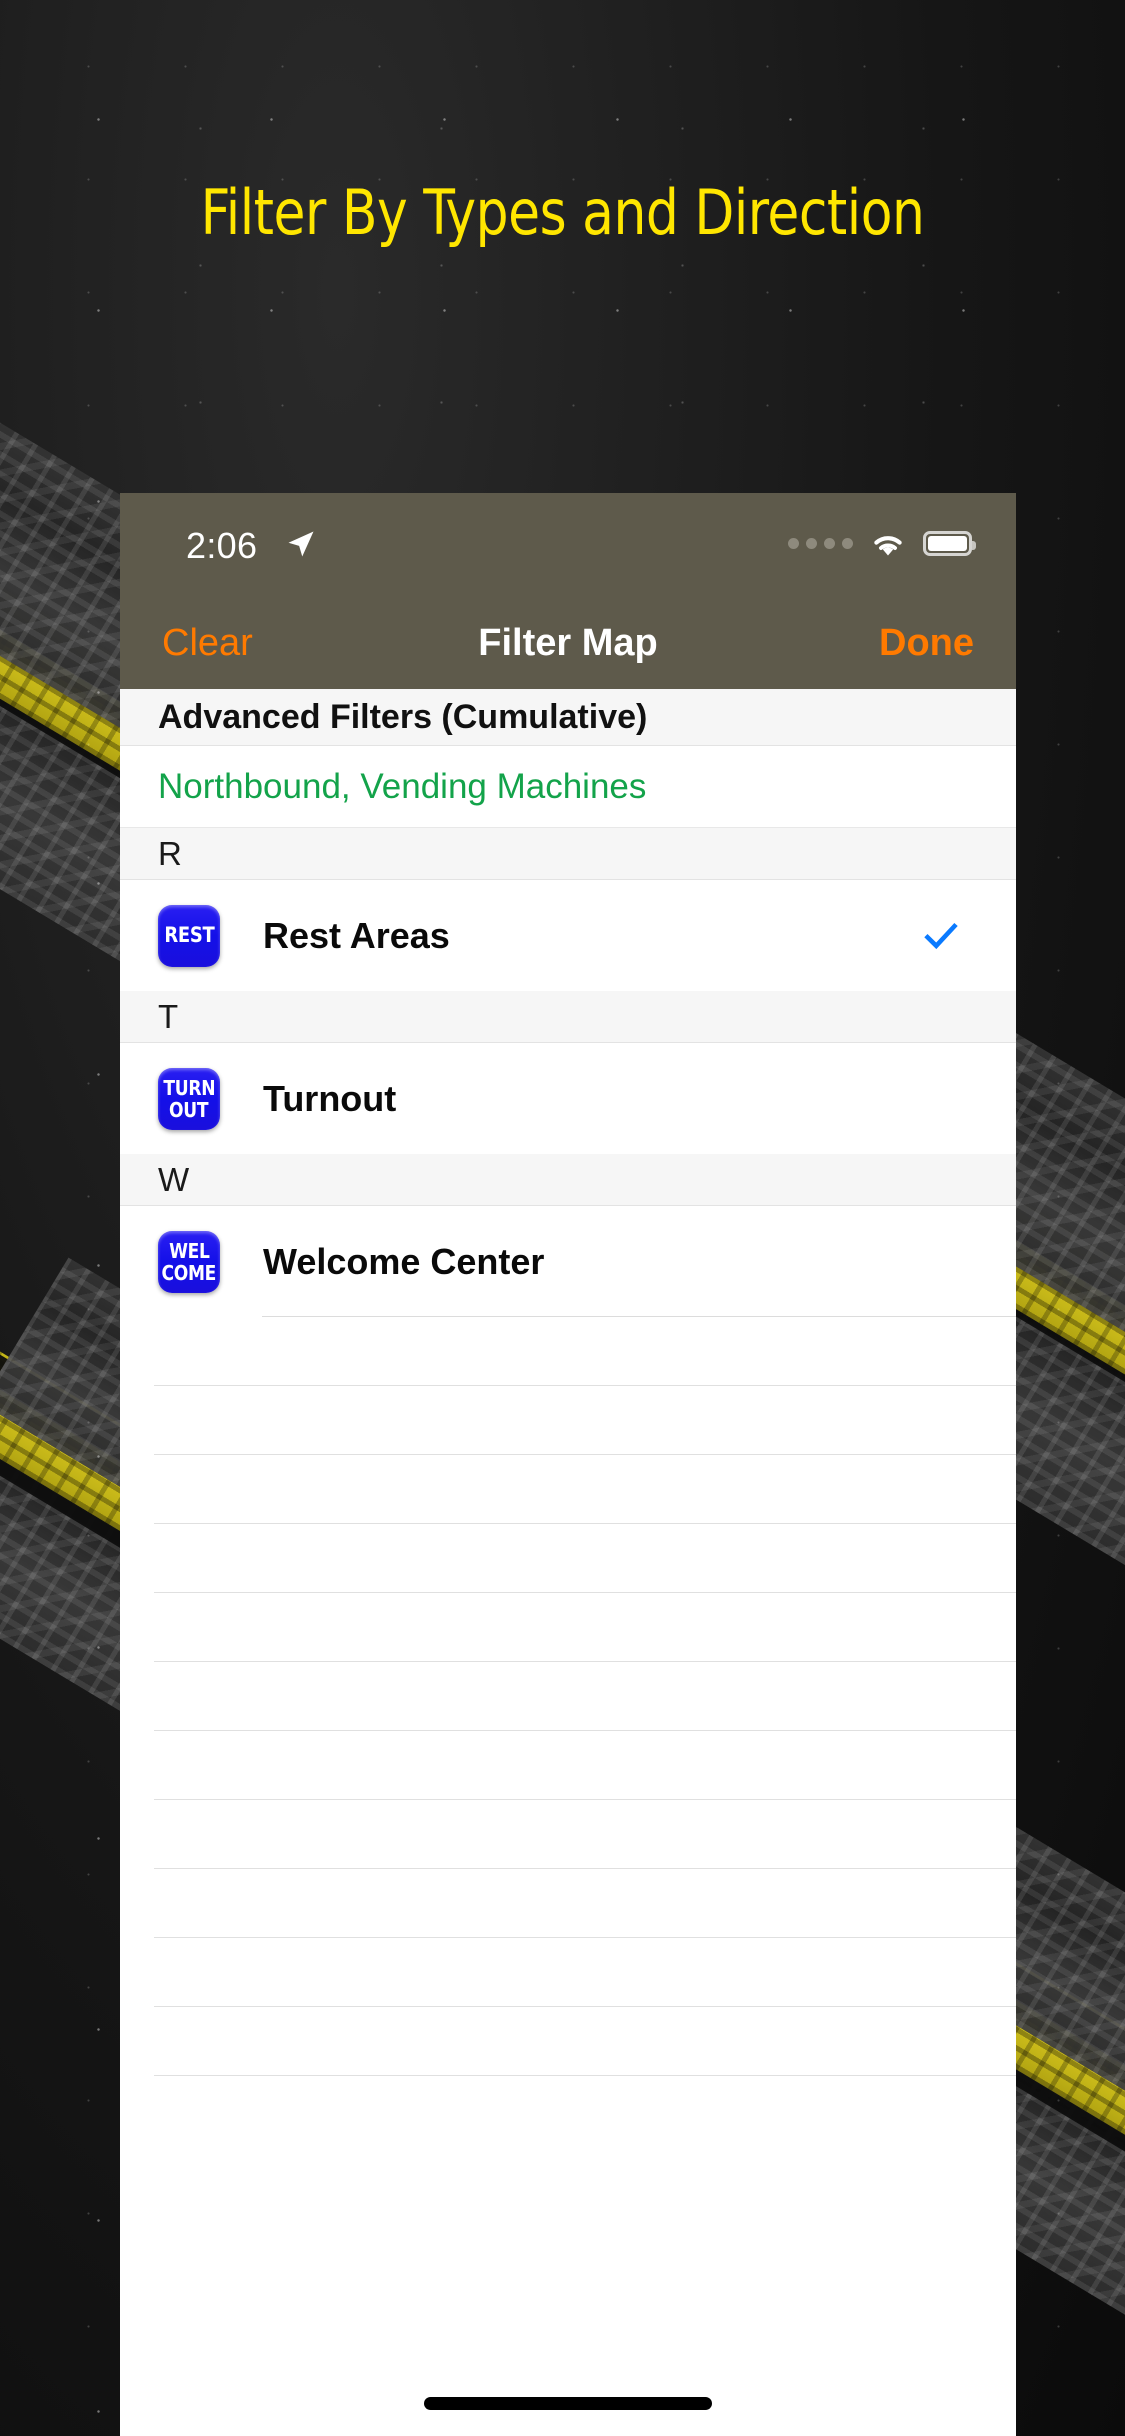 This screenshot has width=1125, height=2436. Describe the element at coordinates (330, 1098) in the screenshot. I see `list-item-label: Turnout` at that location.